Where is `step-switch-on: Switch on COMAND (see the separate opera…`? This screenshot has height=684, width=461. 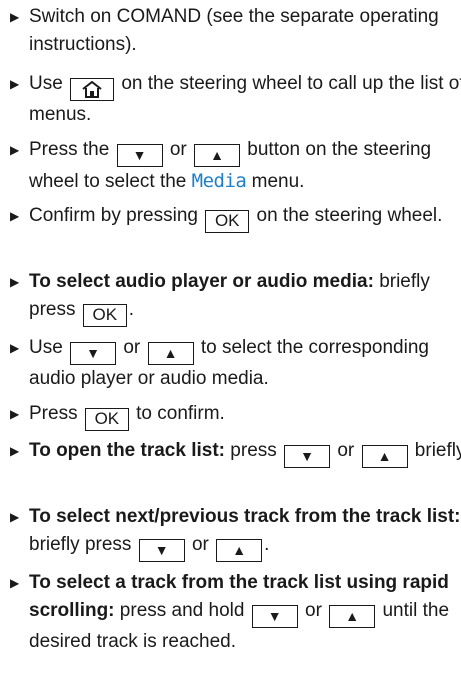 step-switch-on: Switch on COMAND (see the separate opera… is located at coordinates (235, 31).